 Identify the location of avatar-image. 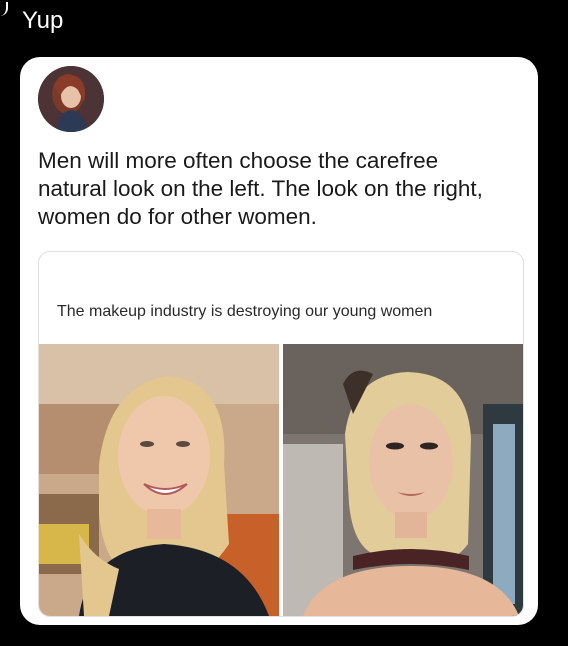
(71, 99).